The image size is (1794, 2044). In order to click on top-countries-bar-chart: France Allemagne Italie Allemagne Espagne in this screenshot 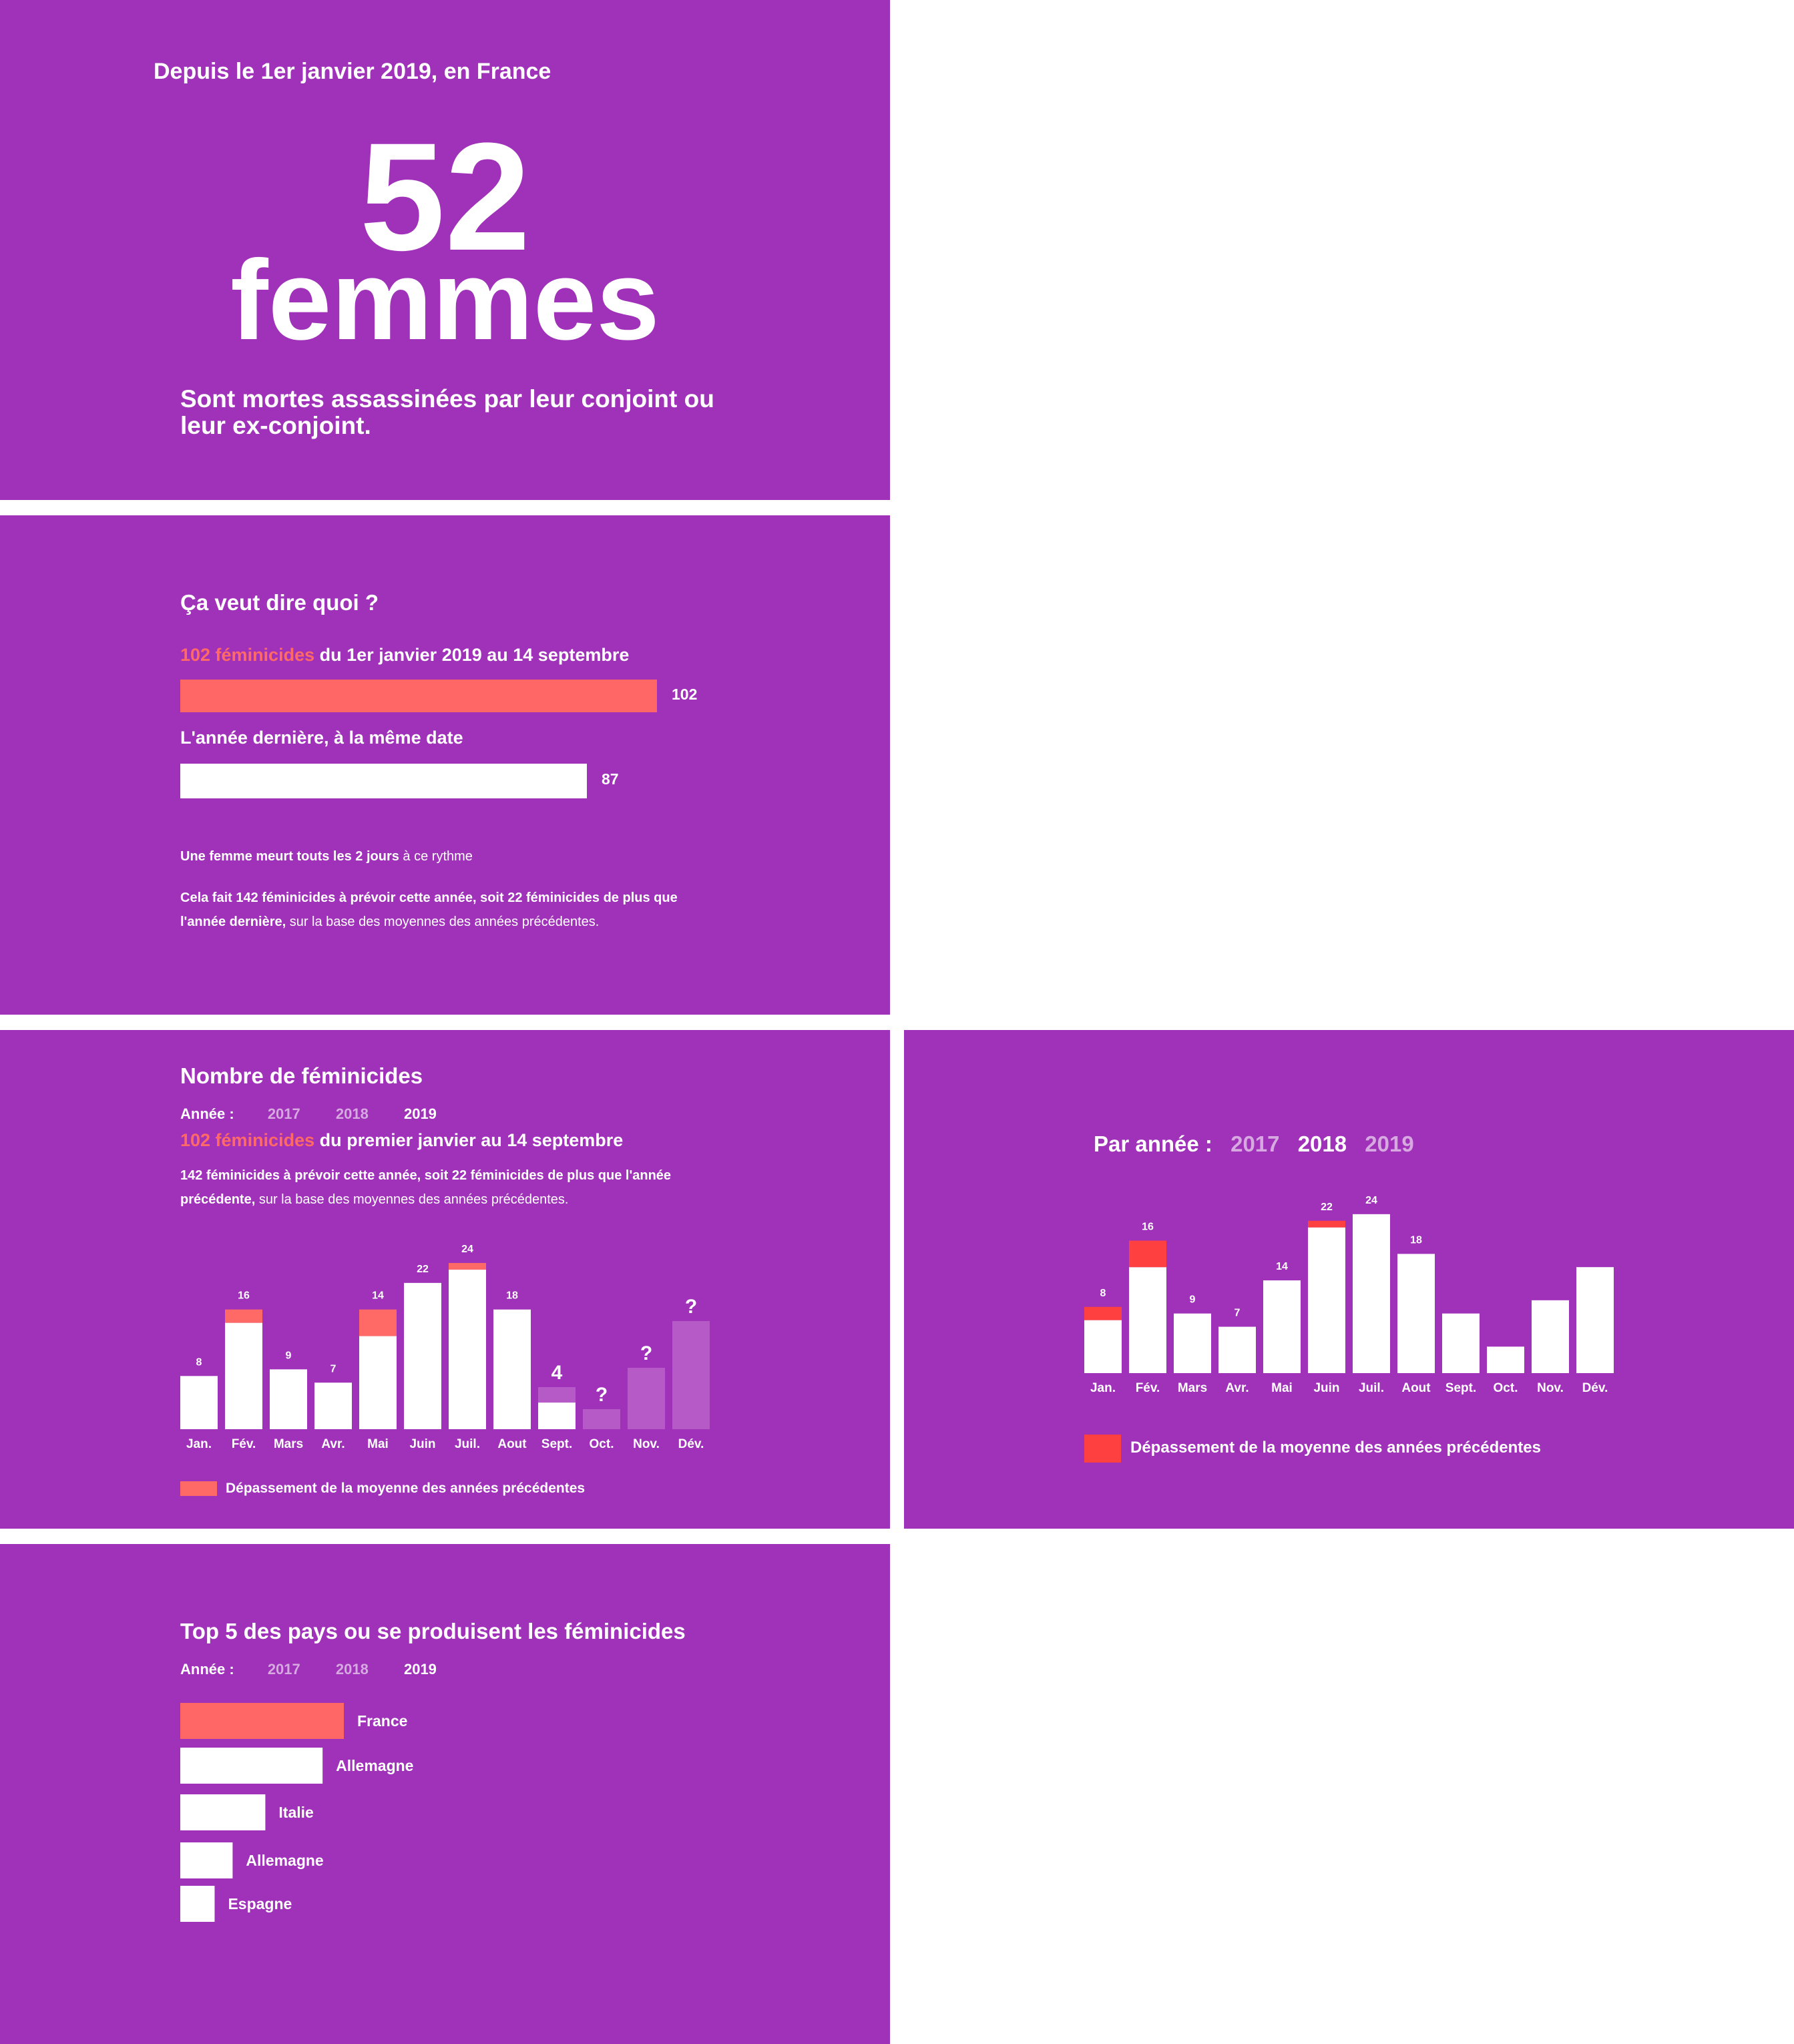, I will do `click(297, 1813)`.